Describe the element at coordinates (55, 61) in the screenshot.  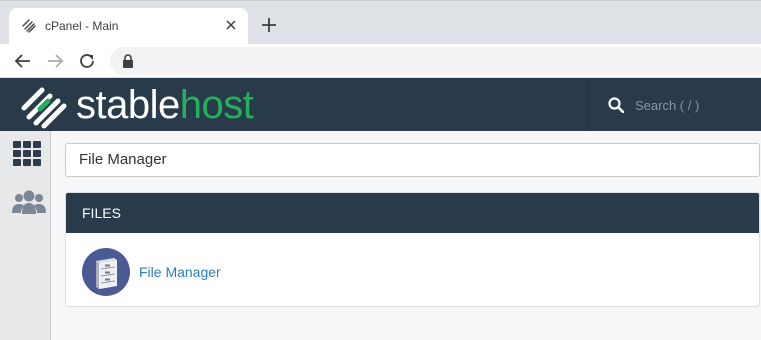
I see `arrow-right-icon` at that location.